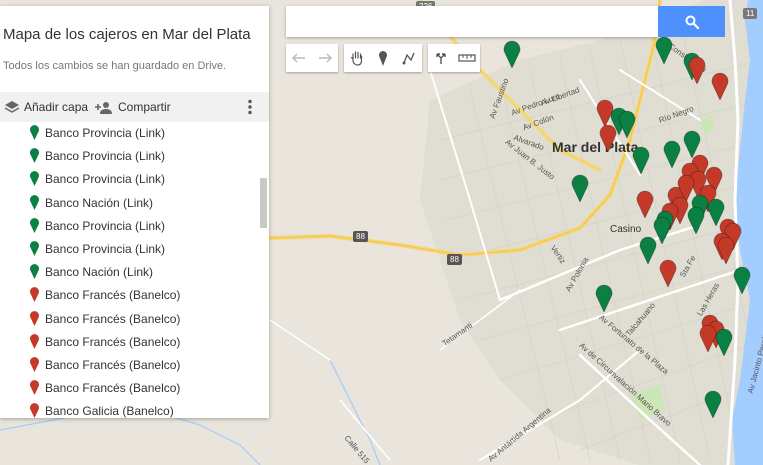  I want to click on route-88-badge: 88, so click(360, 236).